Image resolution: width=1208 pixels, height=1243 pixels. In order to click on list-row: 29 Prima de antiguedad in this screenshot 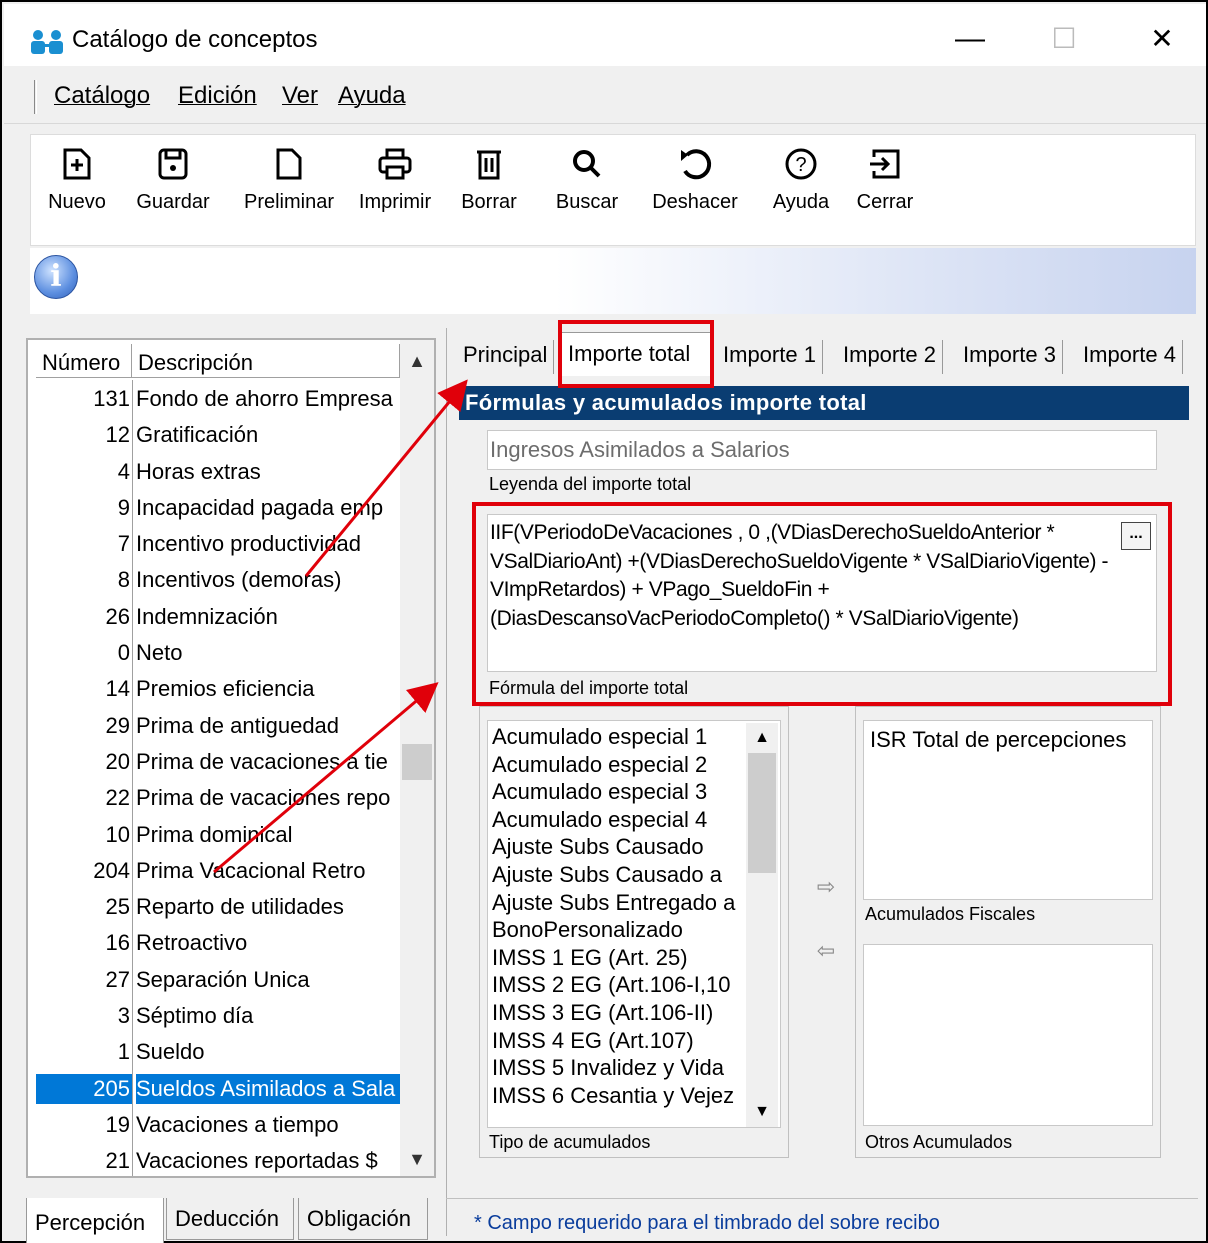, I will do `click(218, 725)`.